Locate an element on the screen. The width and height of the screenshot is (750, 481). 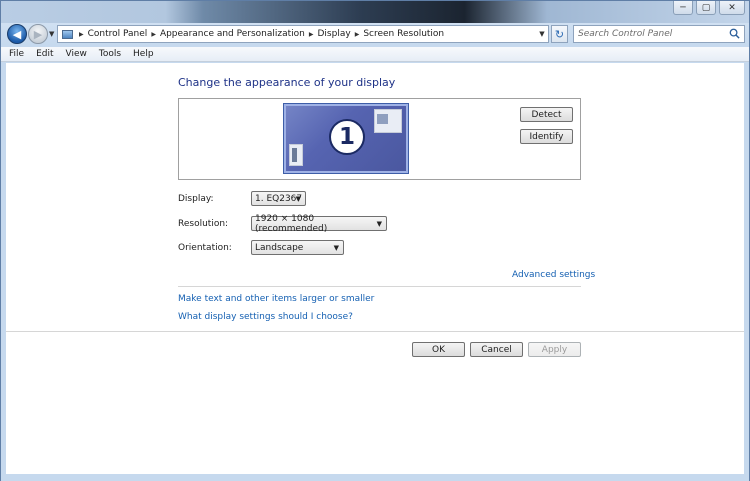
forward-button: ▶ is located at coordinates (38, 34).